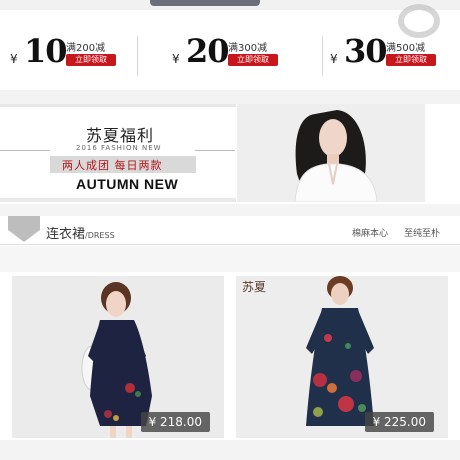  Describe the element at coordinates (119, 148) in the screenshot. I see `banner-subtitle: 2016 FASHION NEW` at that location.